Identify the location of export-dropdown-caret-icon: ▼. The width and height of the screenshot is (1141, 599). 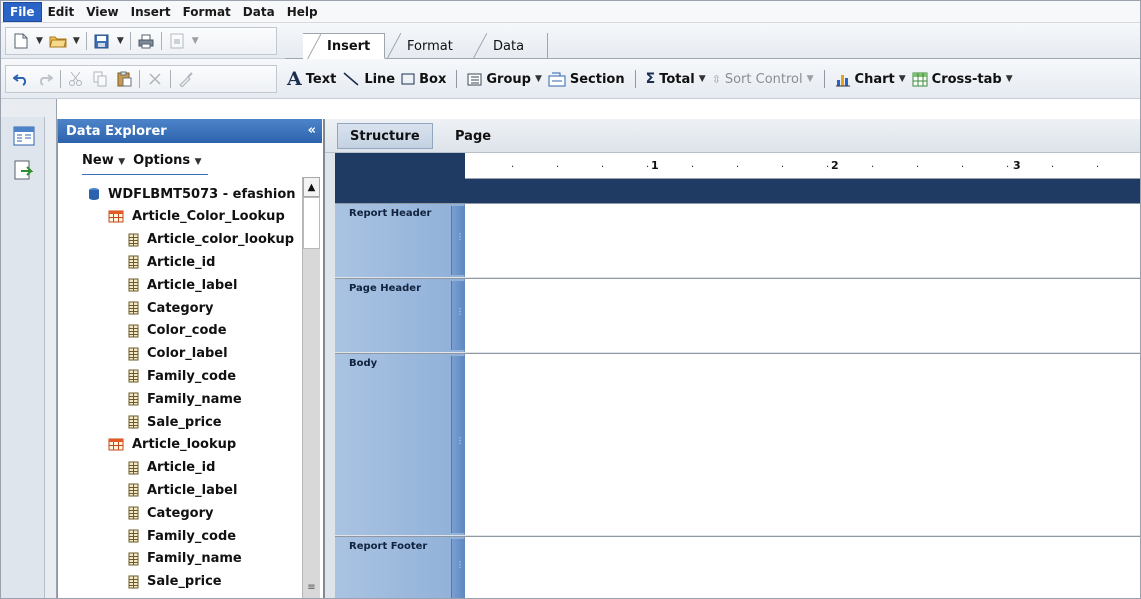
(195, 41).